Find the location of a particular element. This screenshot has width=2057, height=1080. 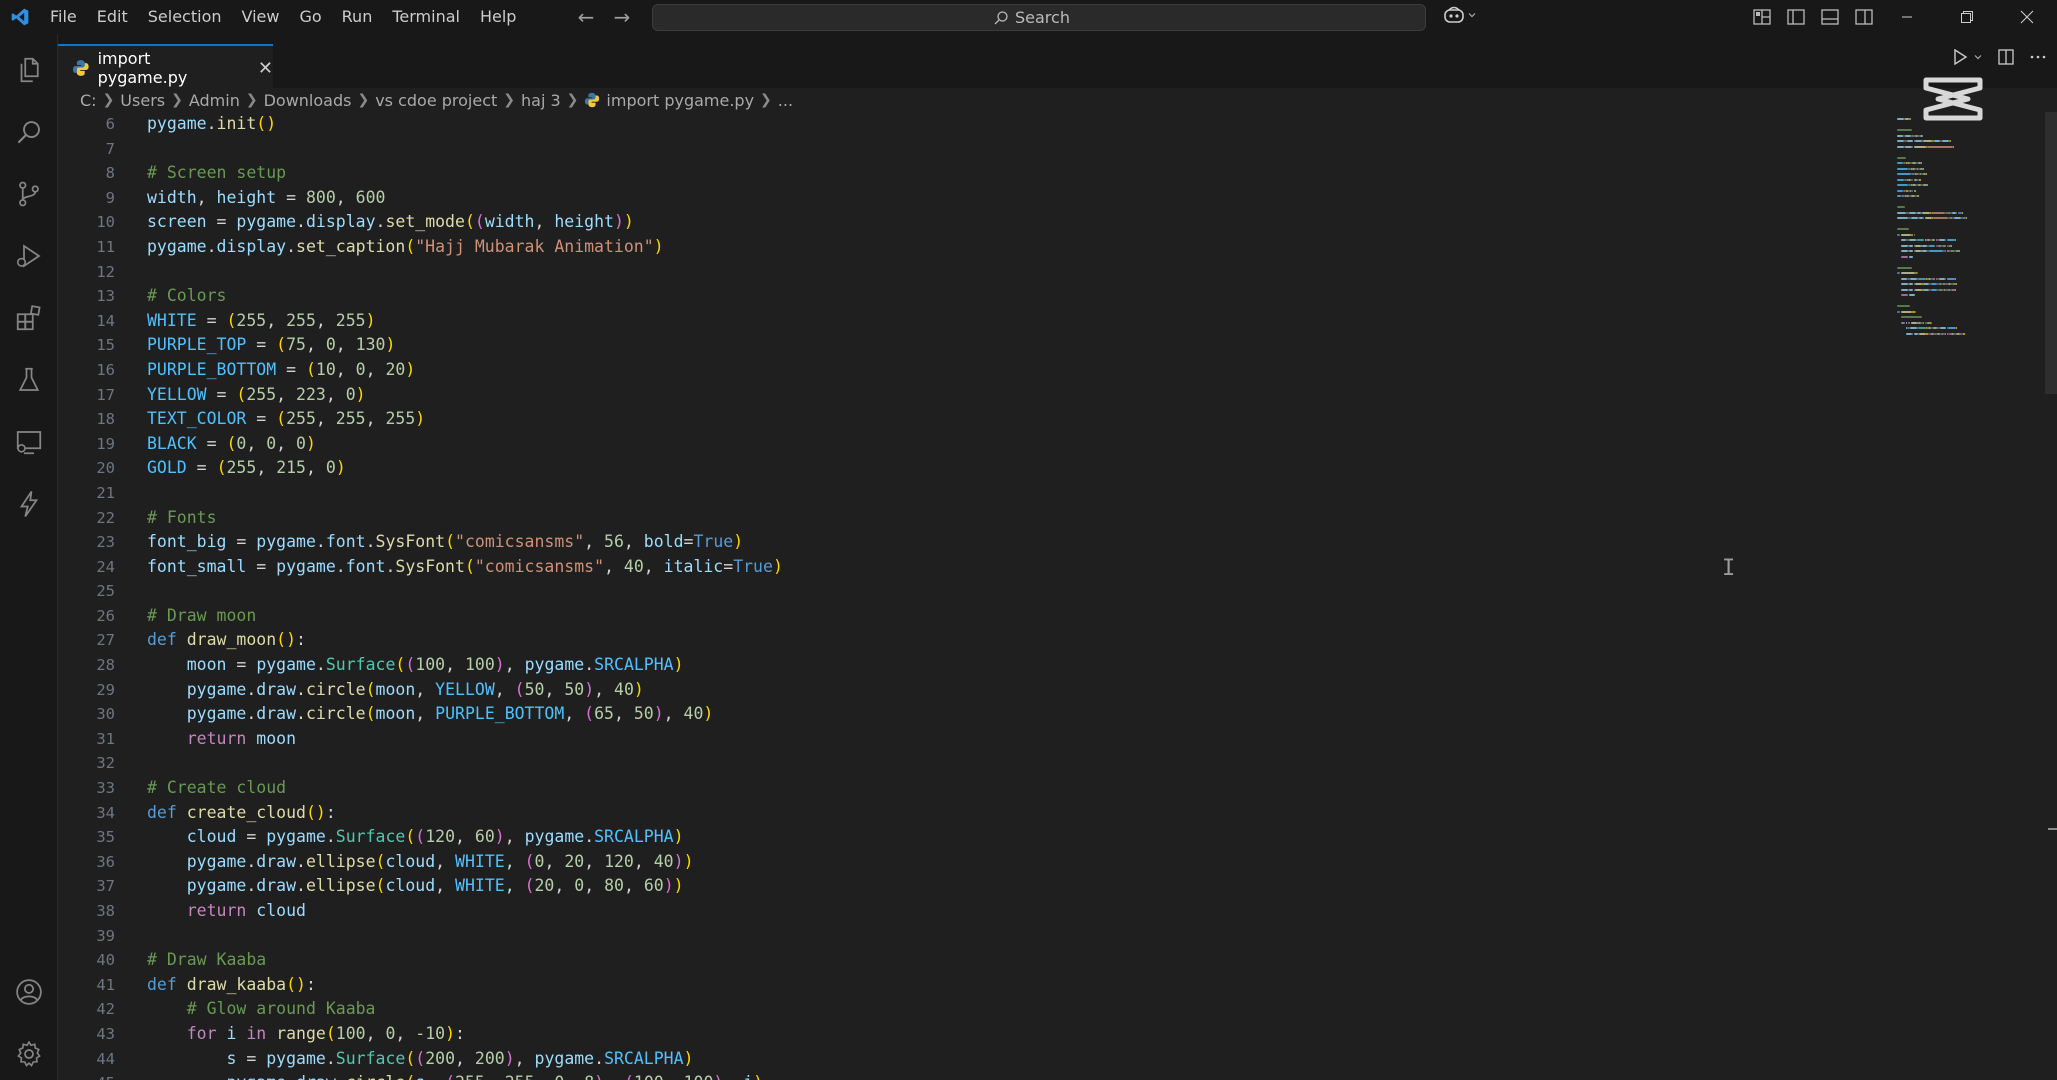

code-line: pygame.init() is located at coordinates (465, 124).